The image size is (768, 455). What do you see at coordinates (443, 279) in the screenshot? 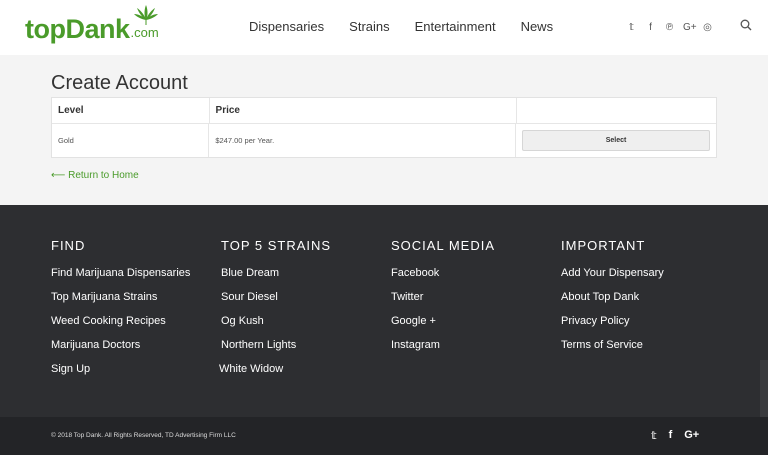
I see `footer-link: Facebook` at bounding box center [443, 279].